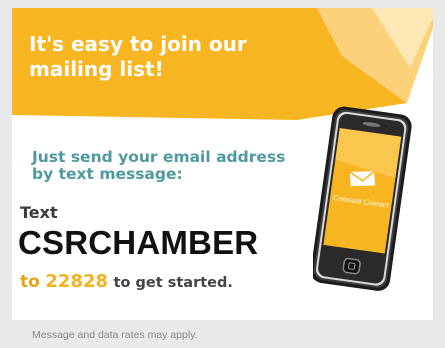  What do you see at coordinates (173, 283) in the screenshot?
I see `cta-rest: to get started.` at bounding box center [173, 283].